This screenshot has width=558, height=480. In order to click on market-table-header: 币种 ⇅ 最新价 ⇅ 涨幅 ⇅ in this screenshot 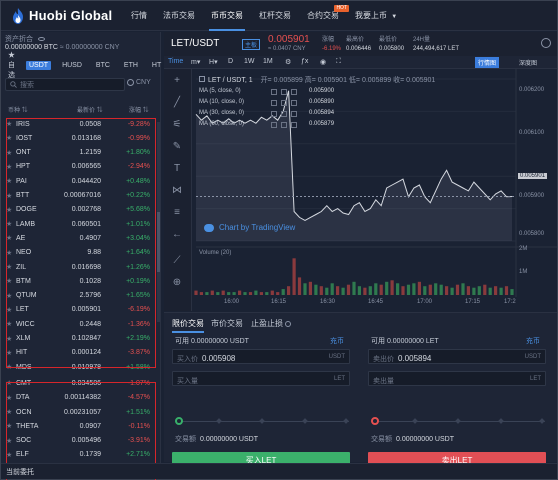, I will do `click(81, 109)`.